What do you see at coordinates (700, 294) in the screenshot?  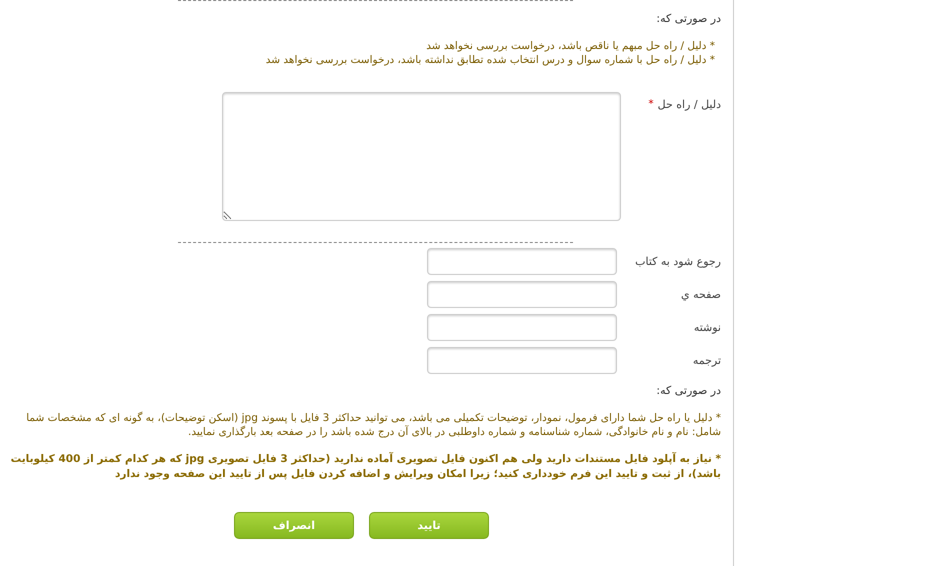 I see `field-label: صفحه ي` at bounding box center [700, 294].